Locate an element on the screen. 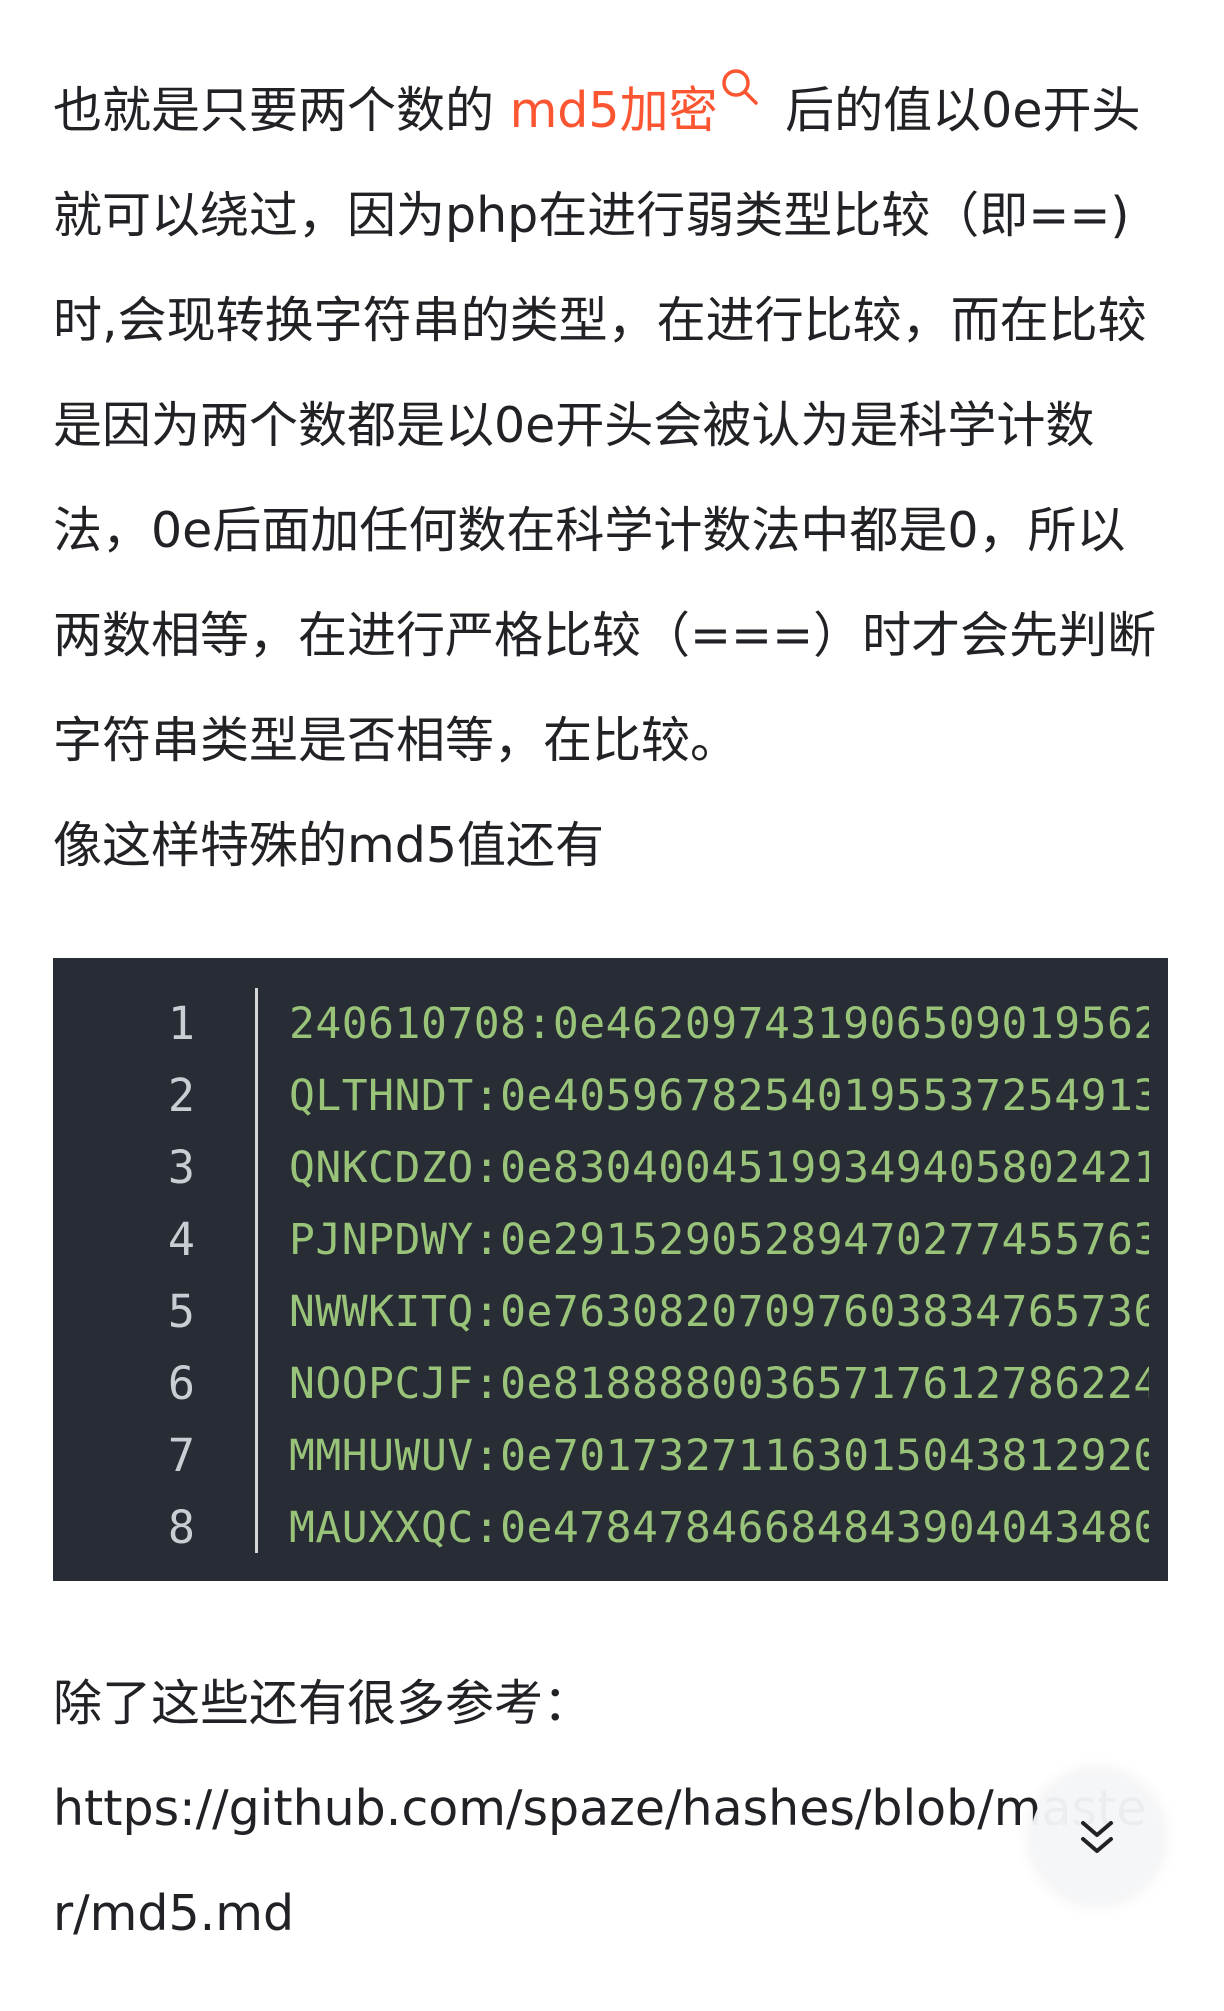  paragraph-lead: 也就是只要两个数的 is located at coordinates (281, 110).